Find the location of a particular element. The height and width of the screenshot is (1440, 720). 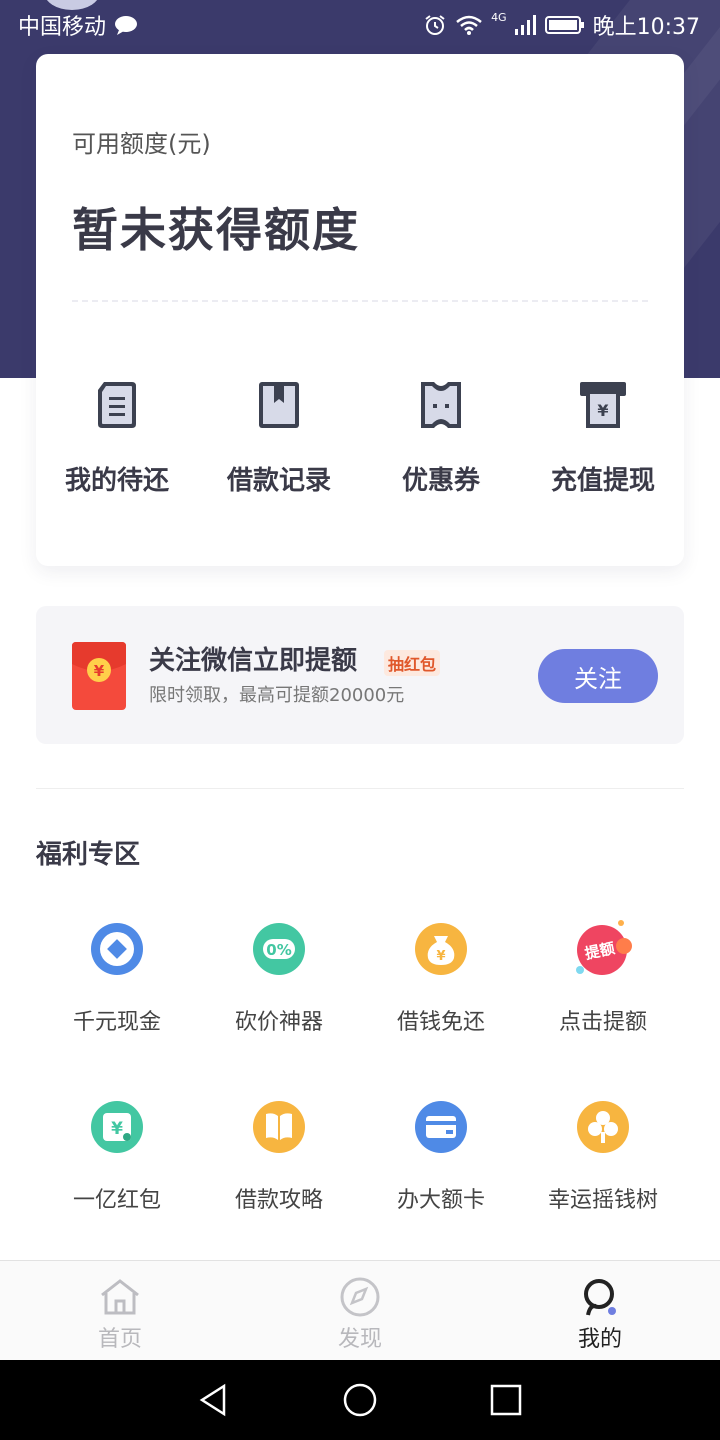

battery-icon is located at coordinates (564, 25).